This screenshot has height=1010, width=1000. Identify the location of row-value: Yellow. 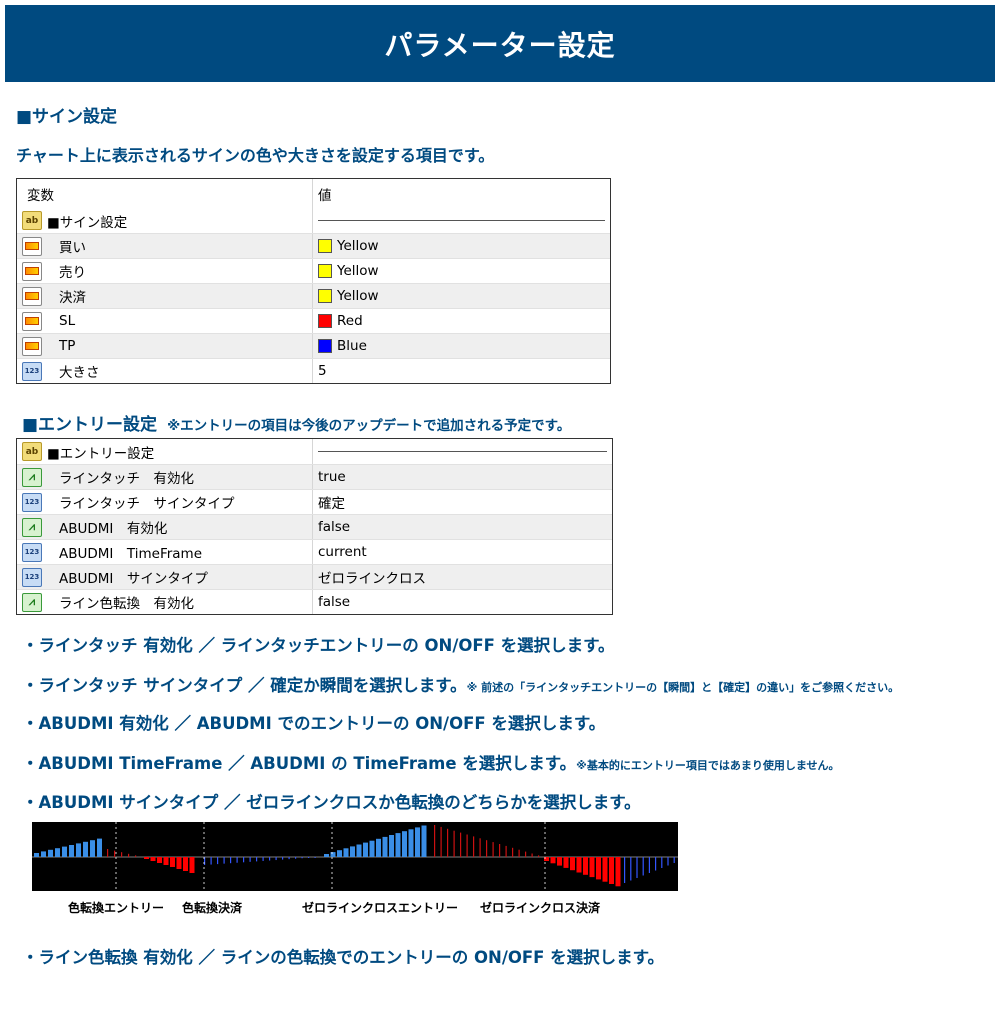
(358, 296).